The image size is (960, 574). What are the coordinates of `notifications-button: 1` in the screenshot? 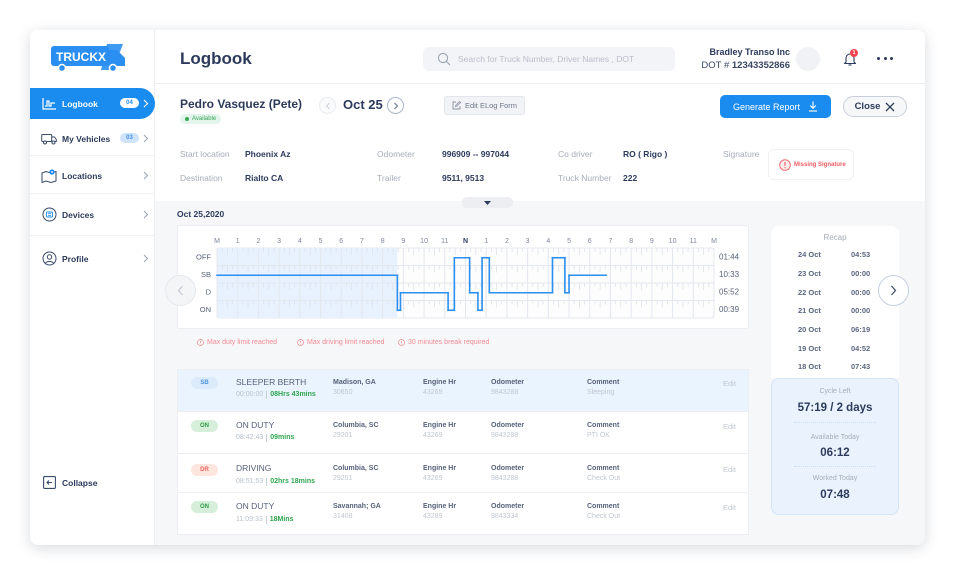 It's located at (851, 59).